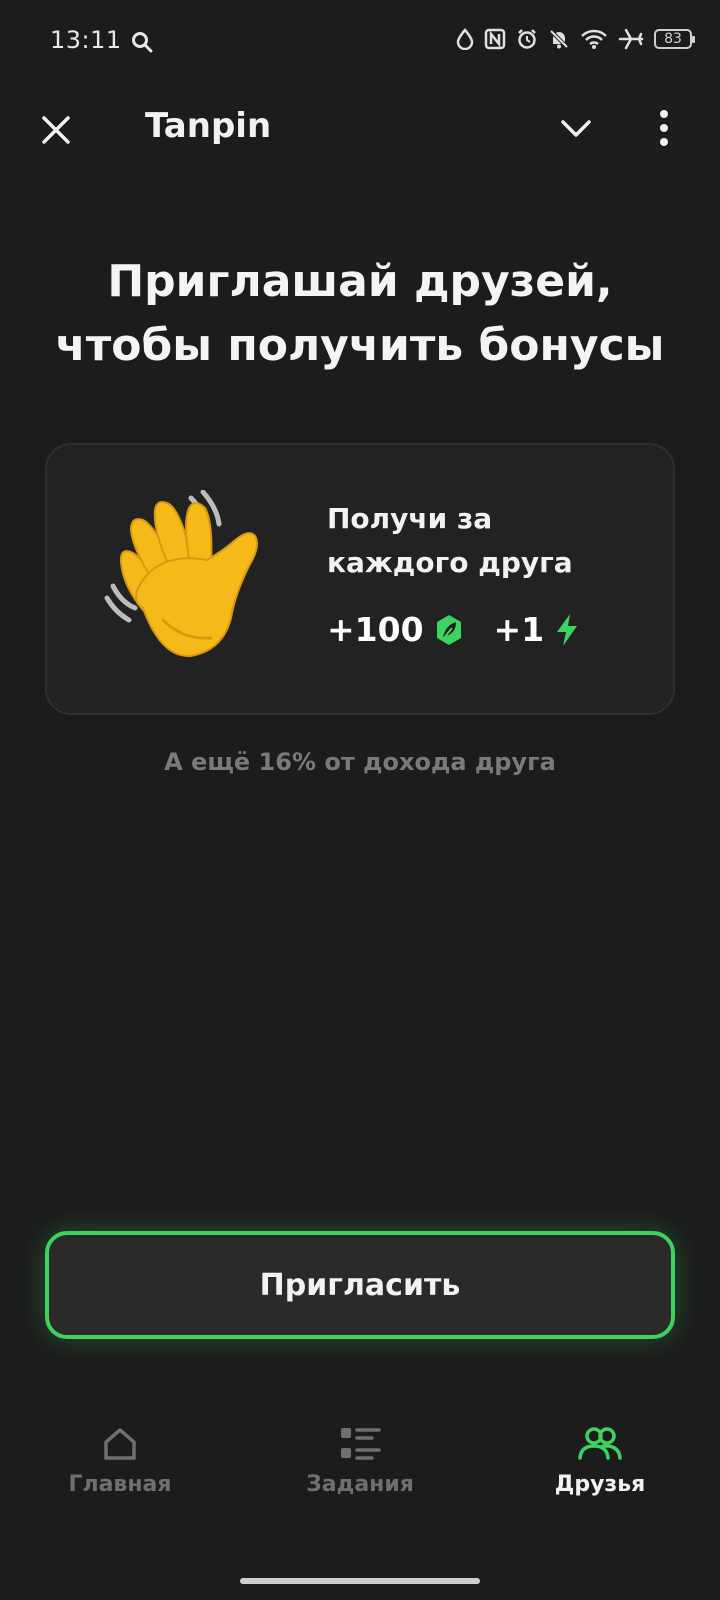  I want to click on reward-values: +100 +1, so click(453, 629).